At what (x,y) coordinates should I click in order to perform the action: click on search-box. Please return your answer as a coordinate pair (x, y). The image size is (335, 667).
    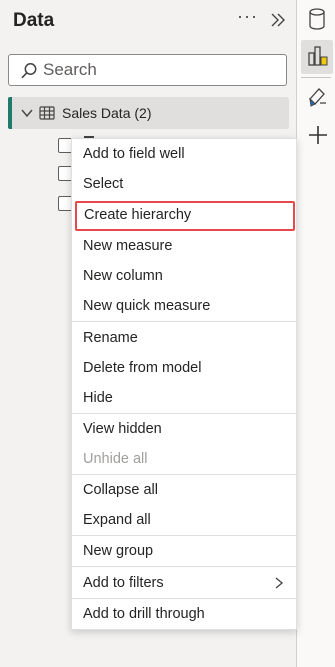
    Looking at the image, I should click on (147, 70).